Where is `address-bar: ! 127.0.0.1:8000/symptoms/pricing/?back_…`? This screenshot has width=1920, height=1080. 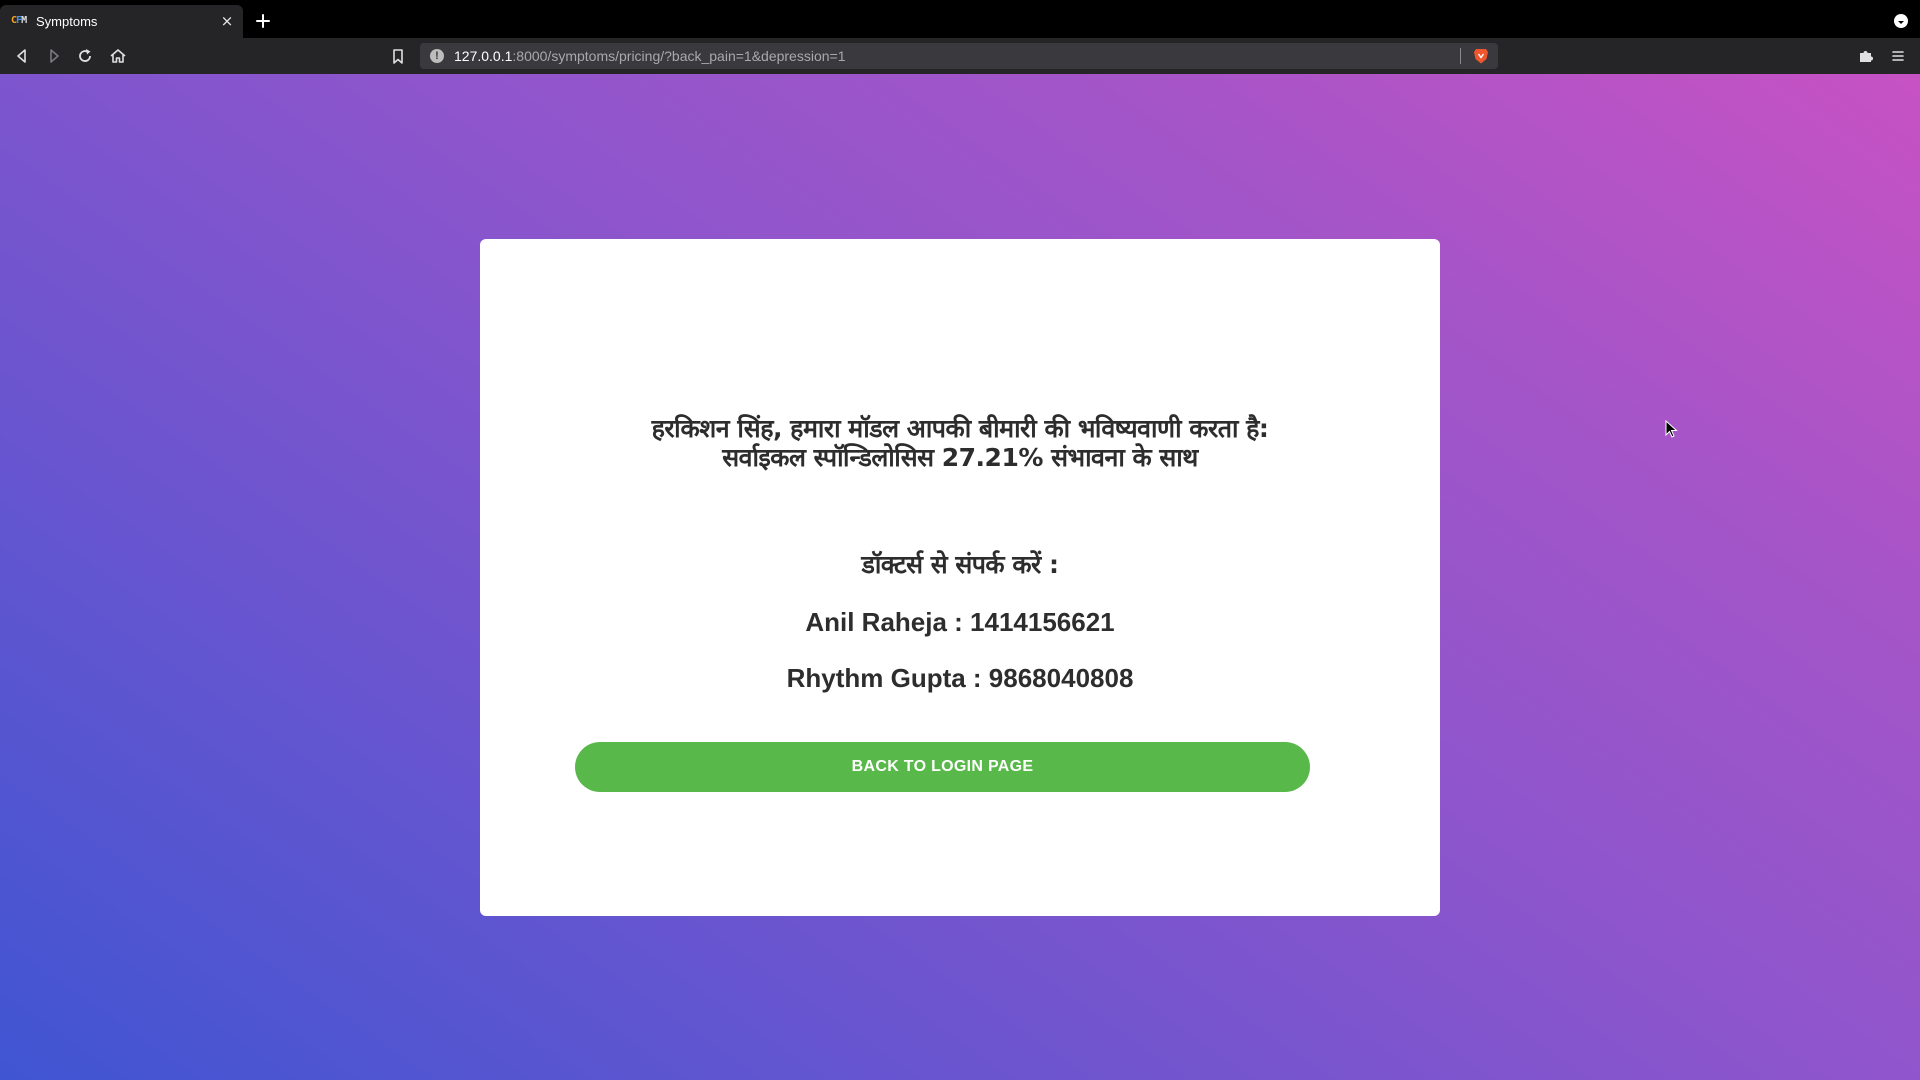 address-bar: ! 127.0.0.1:8000/symptoms/pricing/?back_… is located at coordinates (959, 56).